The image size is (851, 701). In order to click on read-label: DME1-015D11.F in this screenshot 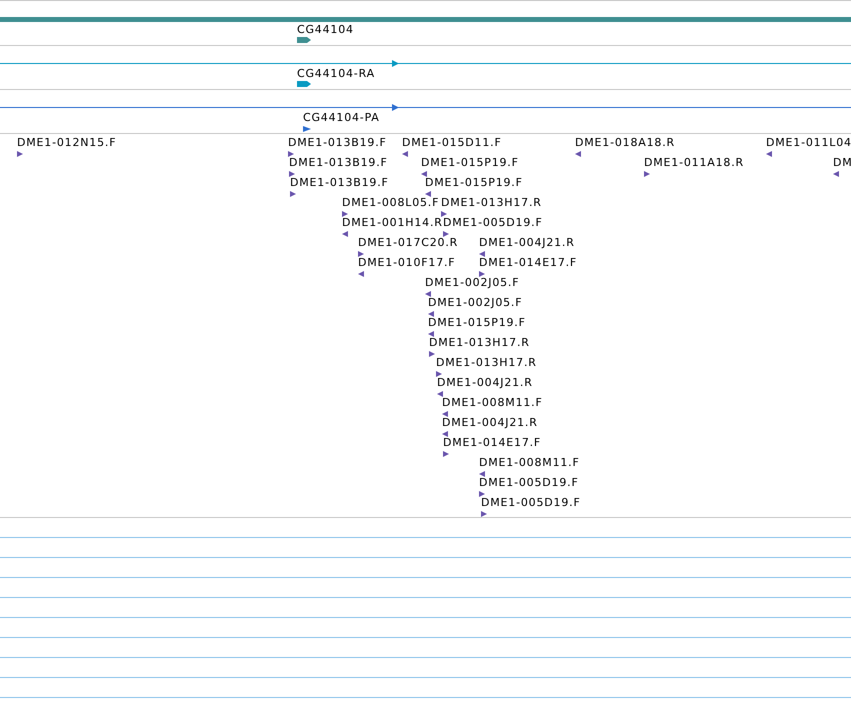, I will do `click(452, 142)`.